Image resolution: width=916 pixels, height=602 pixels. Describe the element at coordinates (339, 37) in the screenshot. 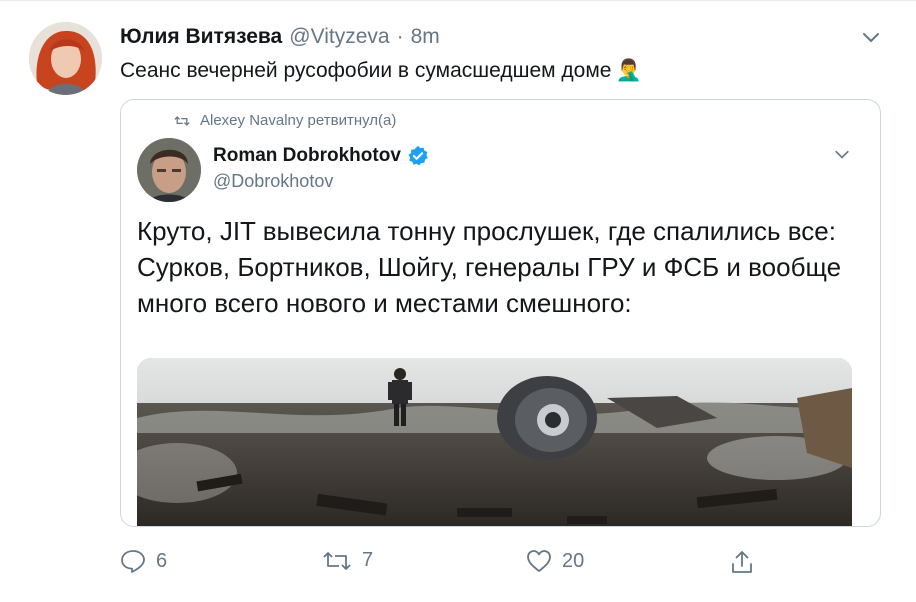

I see `author-handle: @Vityzeva` at that location.